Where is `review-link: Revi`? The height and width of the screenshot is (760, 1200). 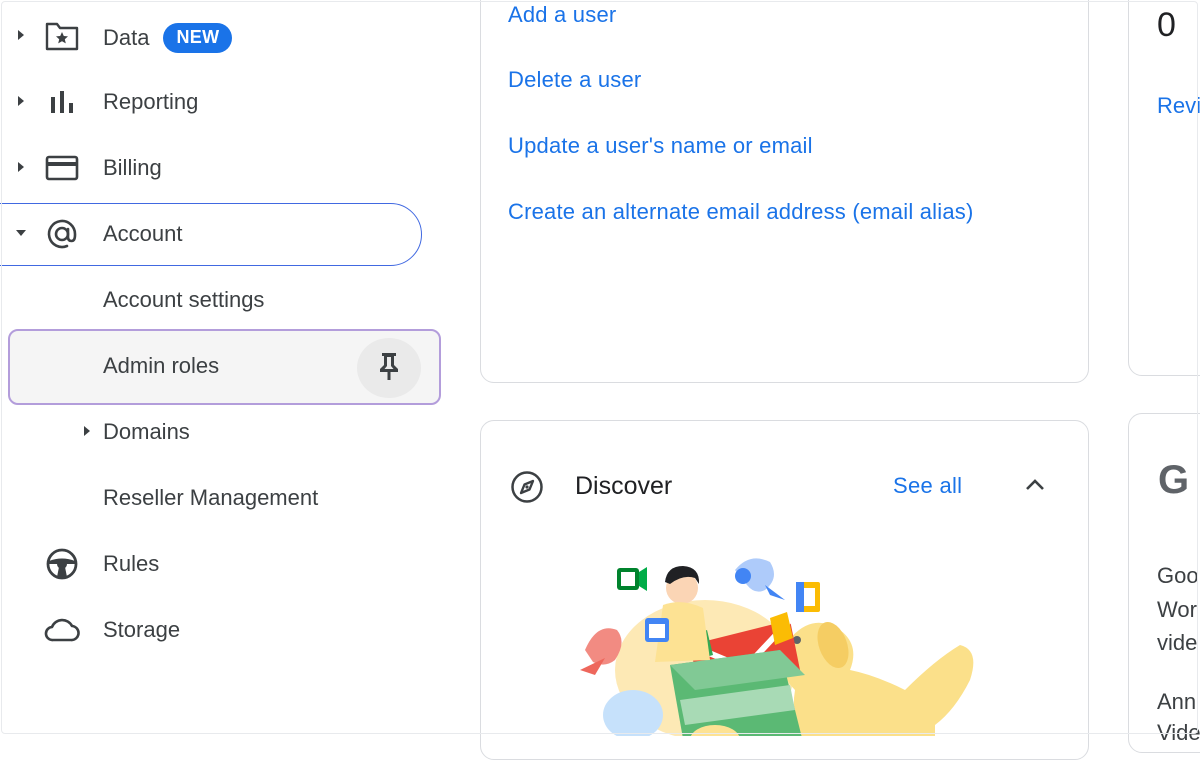
review-link: Revi is located at coordinates (1178, 106).